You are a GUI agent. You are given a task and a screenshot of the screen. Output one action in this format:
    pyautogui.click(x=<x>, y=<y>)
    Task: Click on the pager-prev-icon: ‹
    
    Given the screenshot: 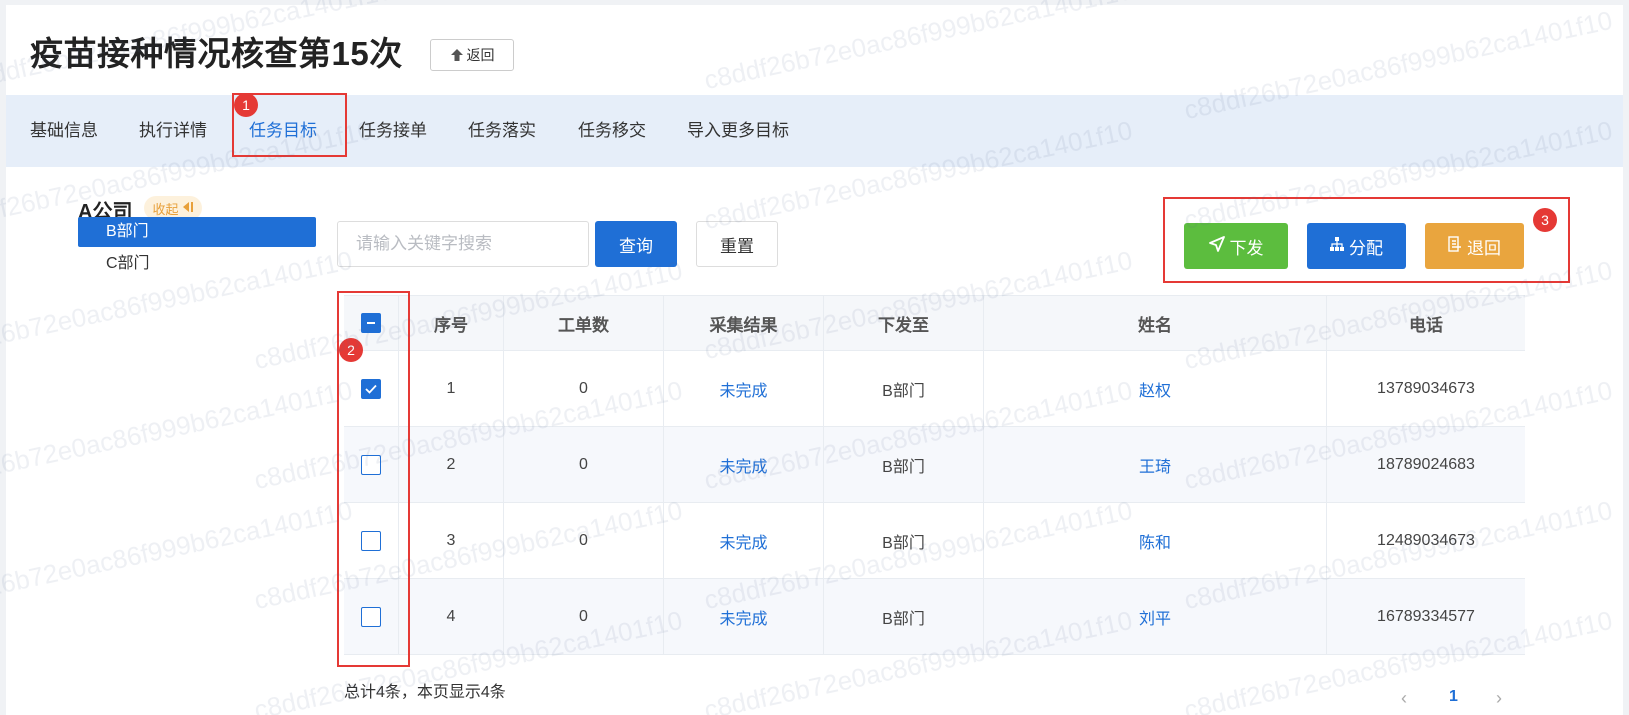 What is the action you would take?
    pyautogui.click(x=1404, y=698)
    